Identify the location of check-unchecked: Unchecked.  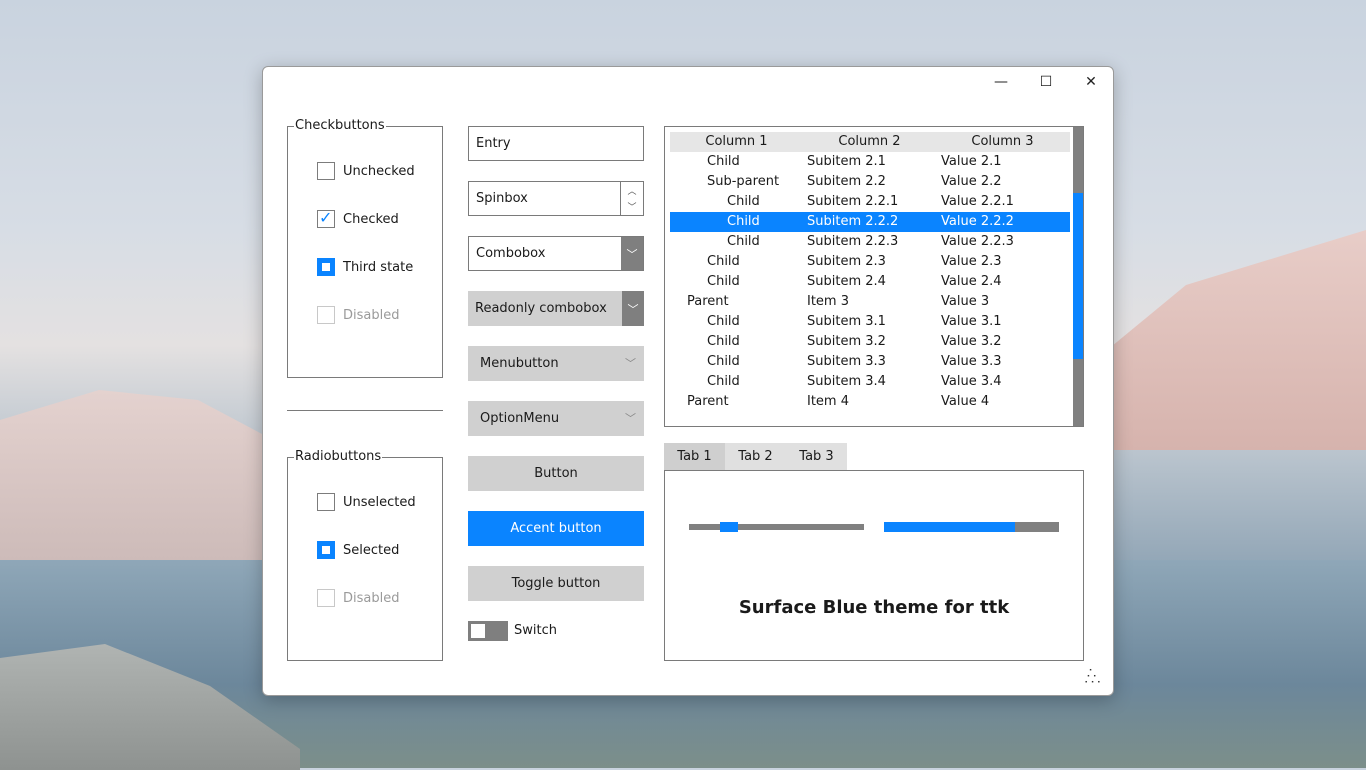
(366, 171).